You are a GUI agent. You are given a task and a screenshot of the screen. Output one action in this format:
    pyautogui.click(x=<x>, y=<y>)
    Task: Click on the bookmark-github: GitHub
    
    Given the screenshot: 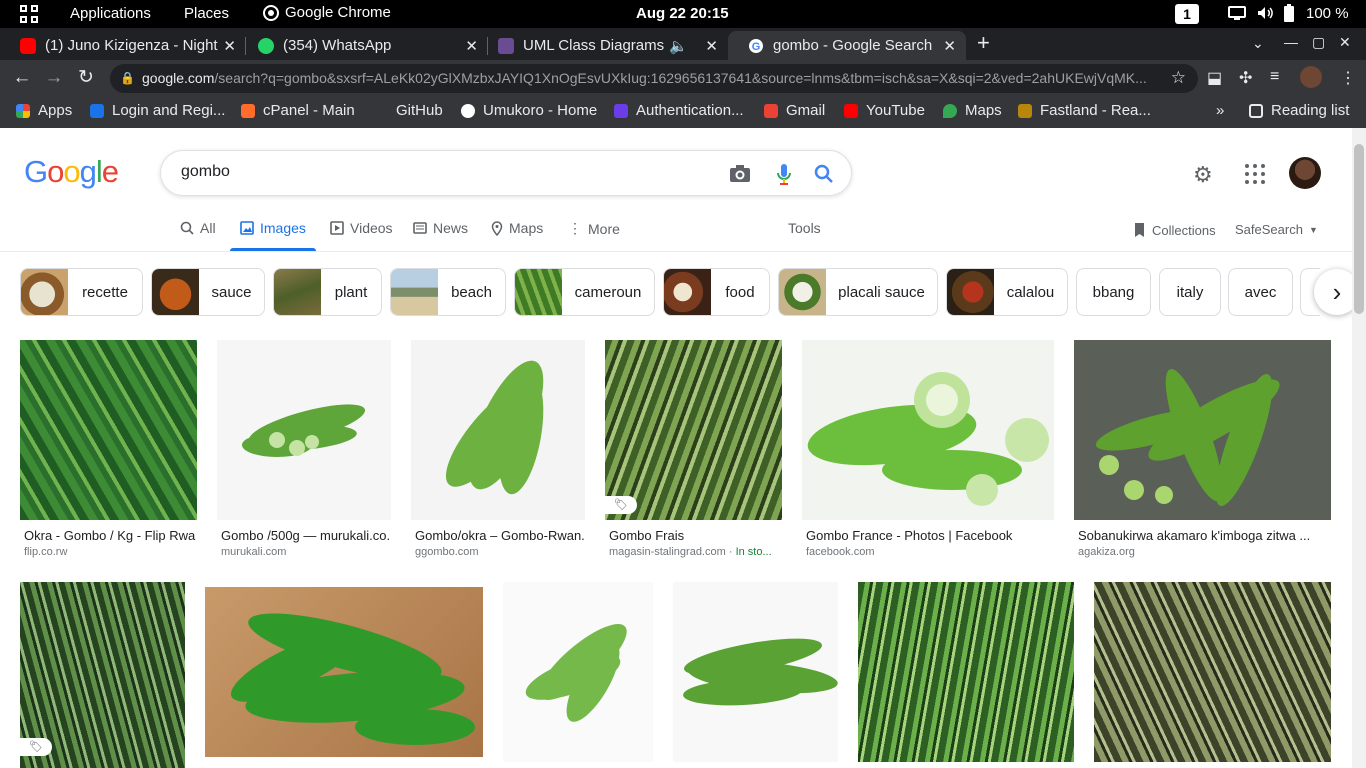 What is the action you would take?
    pyautogui.click(x=408, y=110)
    